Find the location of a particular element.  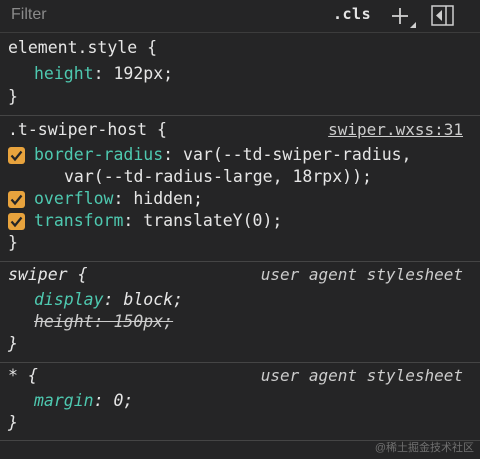

checkbox-border-radius is located at coordinates (16, 155).